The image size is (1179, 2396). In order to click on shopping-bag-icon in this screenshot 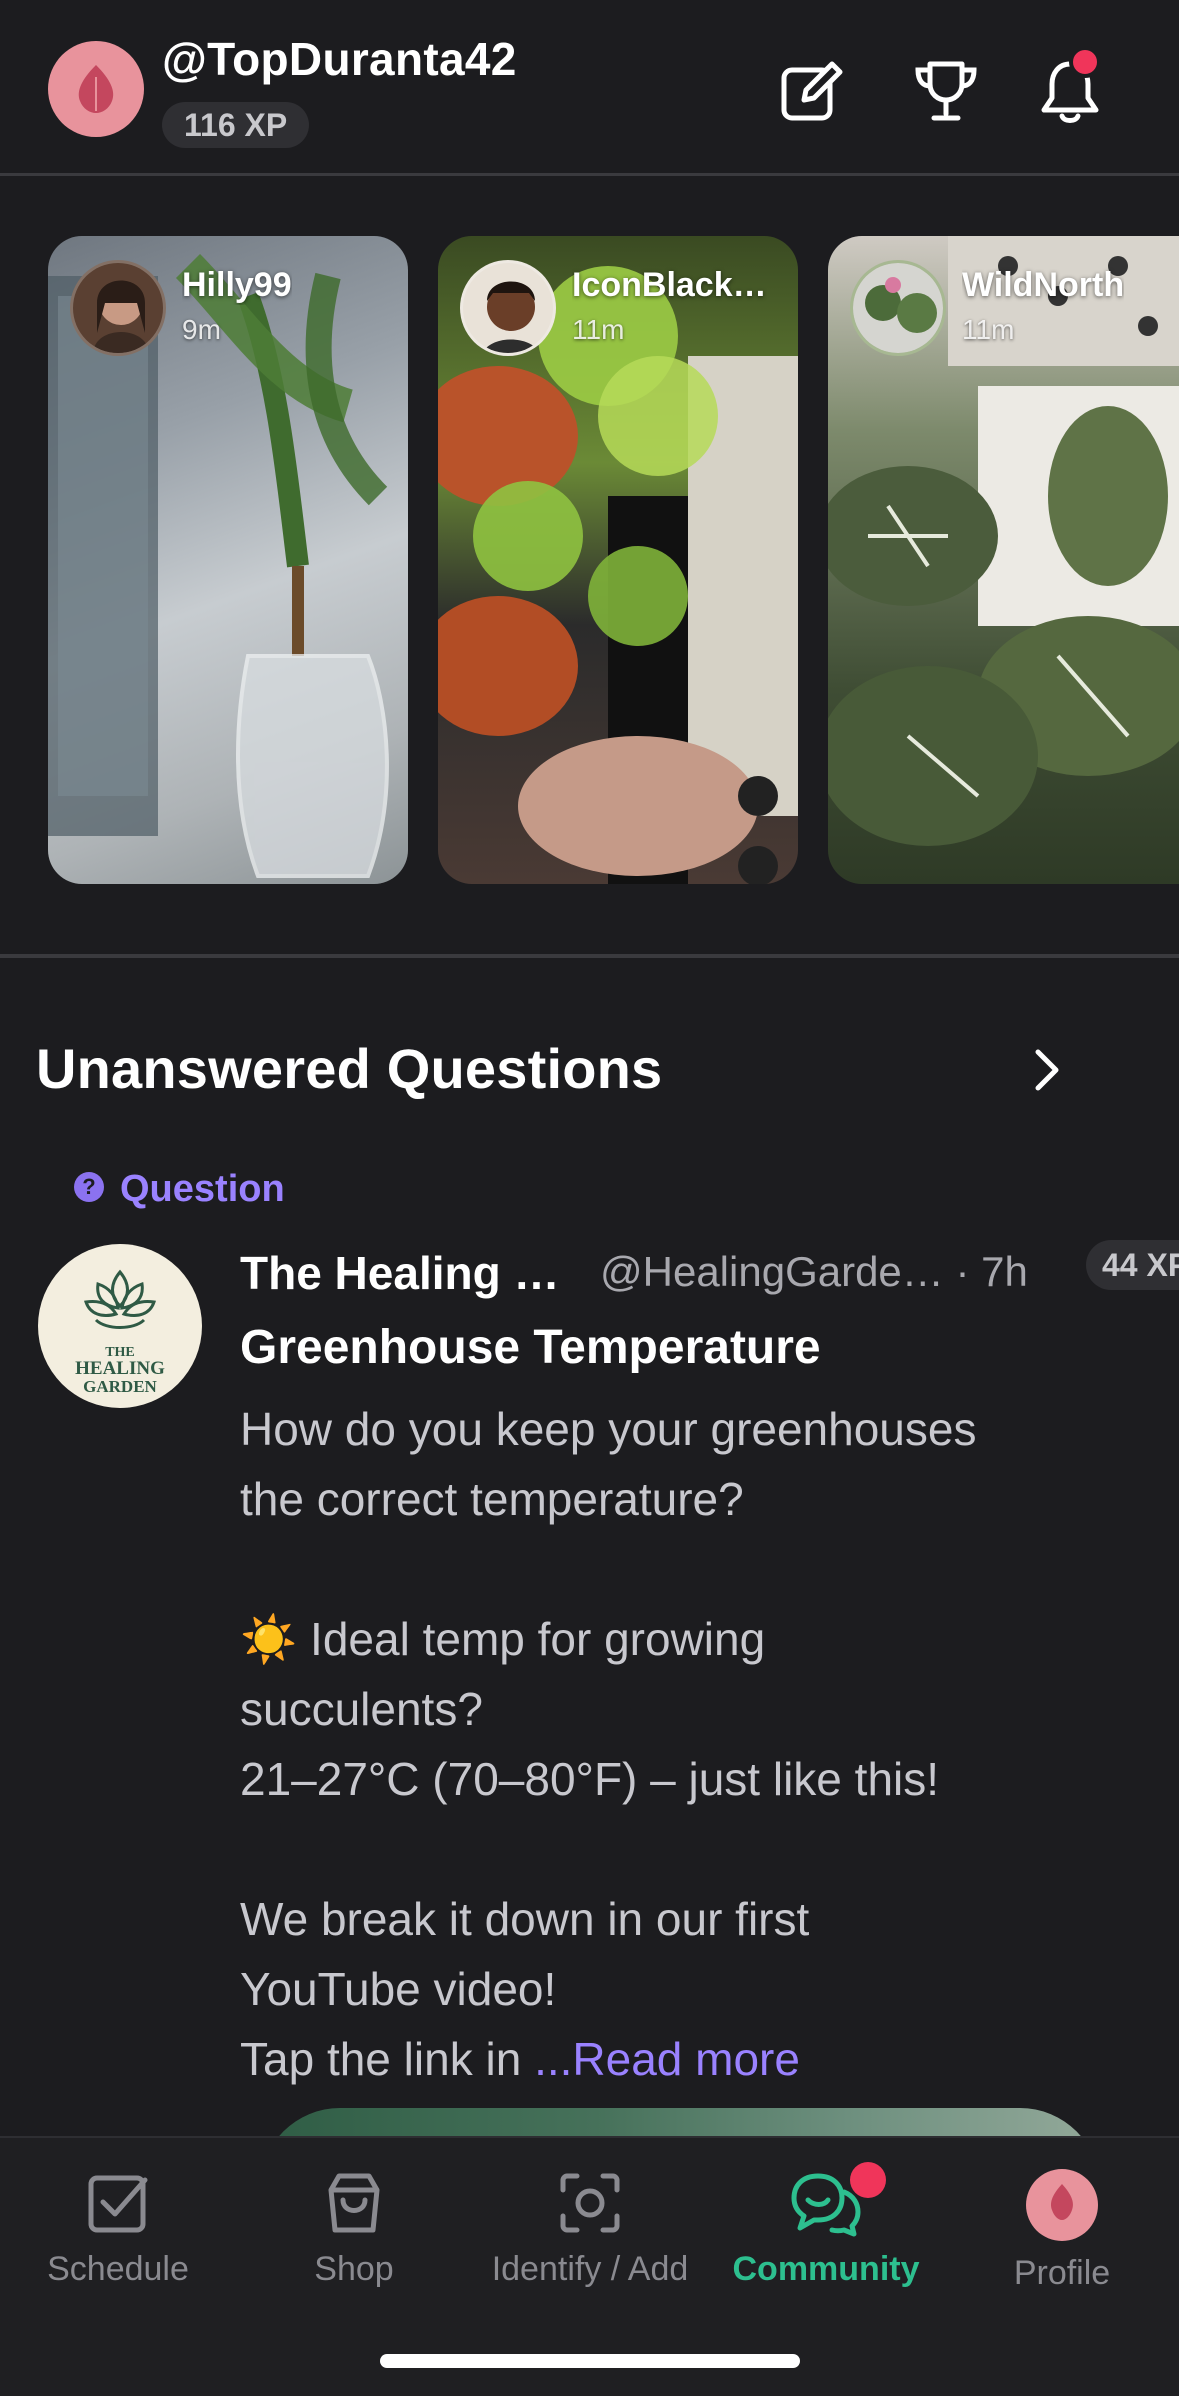, I will do `click(354, 2203)`.